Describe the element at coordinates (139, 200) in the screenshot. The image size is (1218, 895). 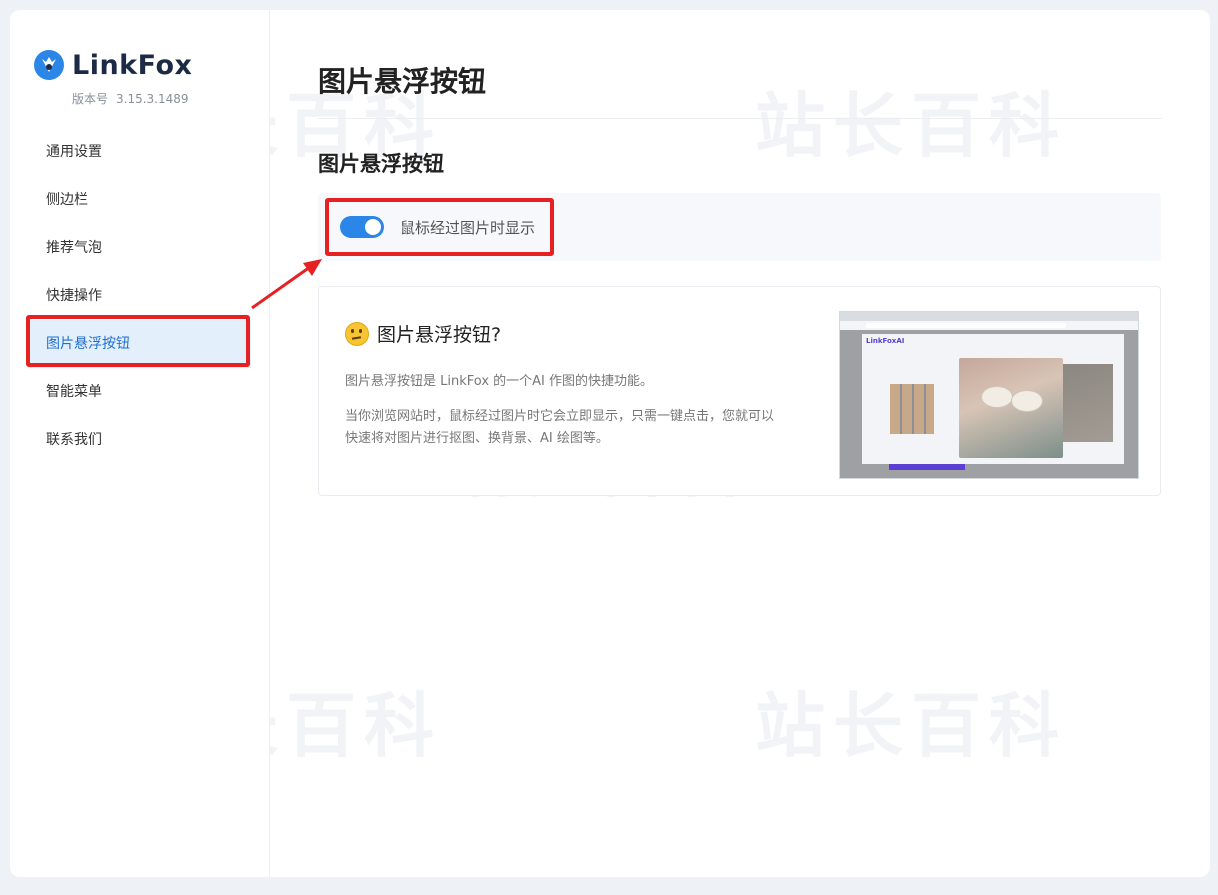
I see `sidebar-item-sidebar: 侧边栏` at that location.